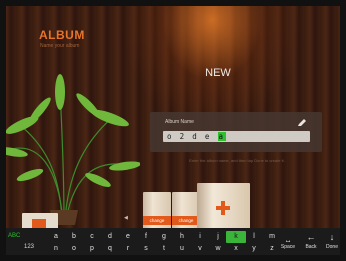  I want to click on key-y: y, so click(254, 248).